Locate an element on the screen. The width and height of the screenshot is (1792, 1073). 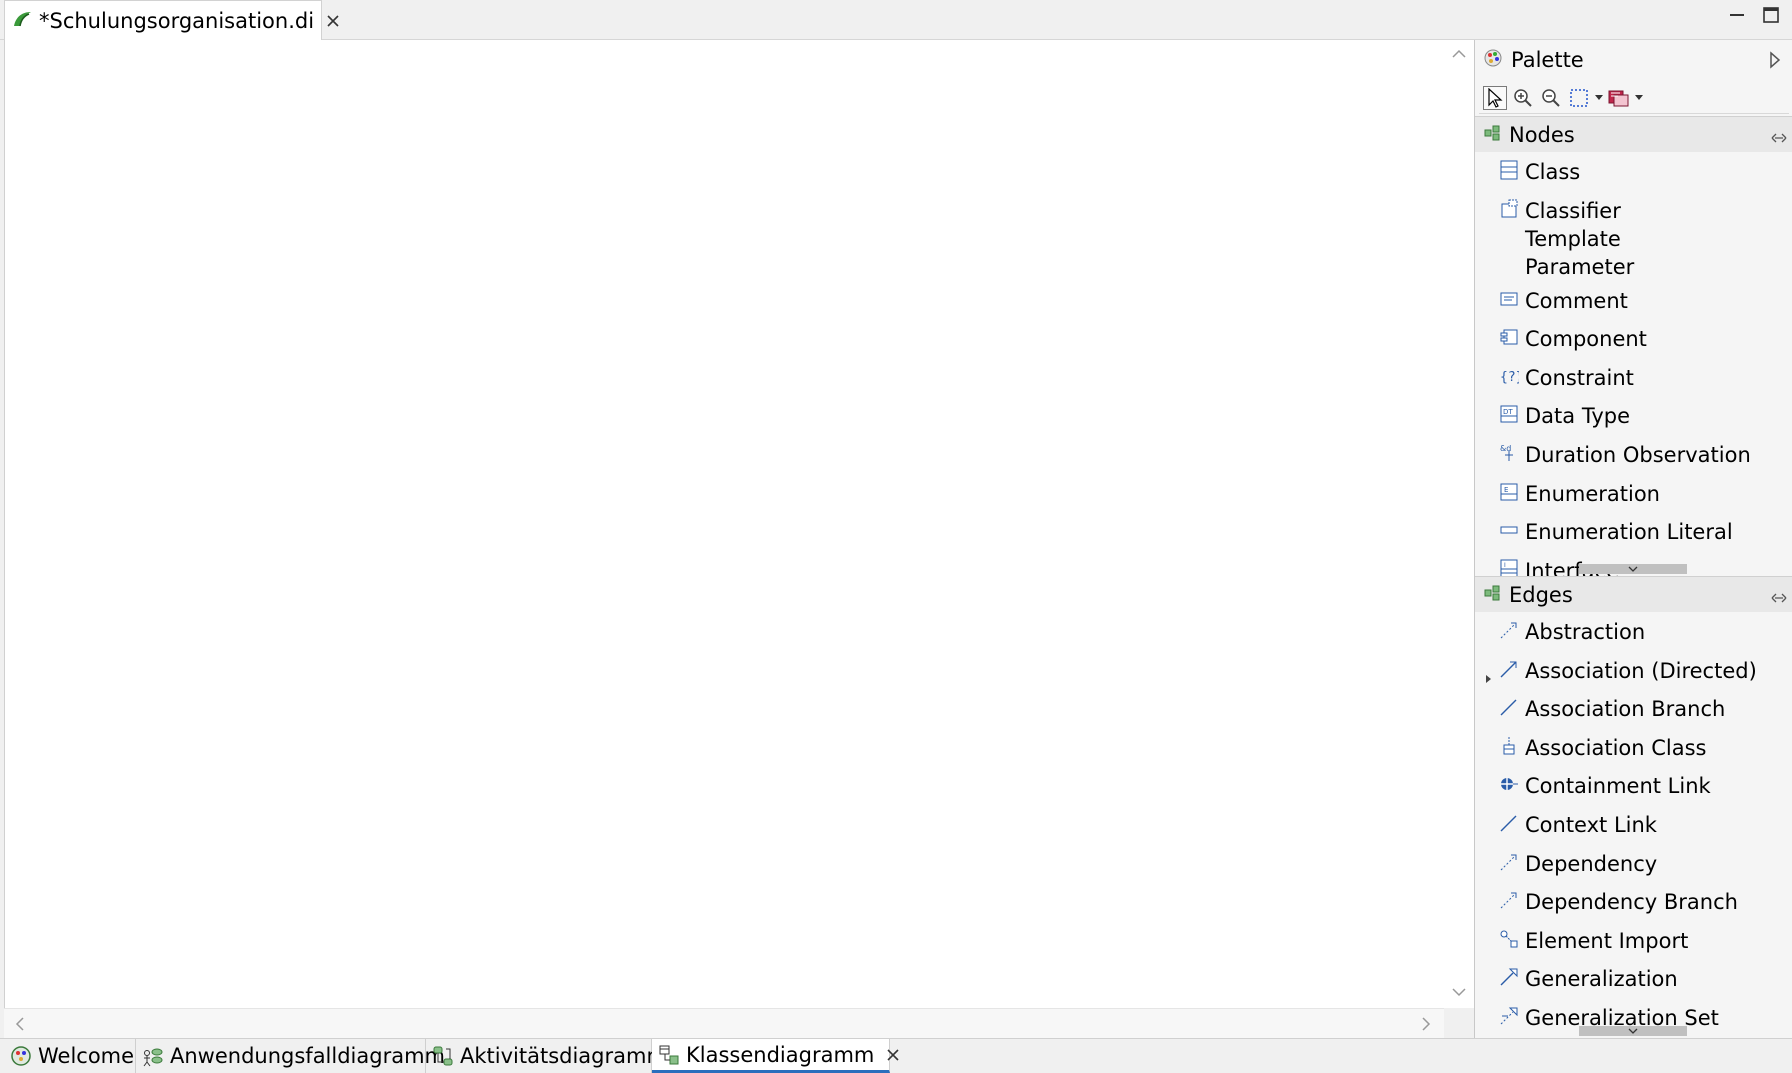
context-link-icon is located at coordinates (1509, 823).